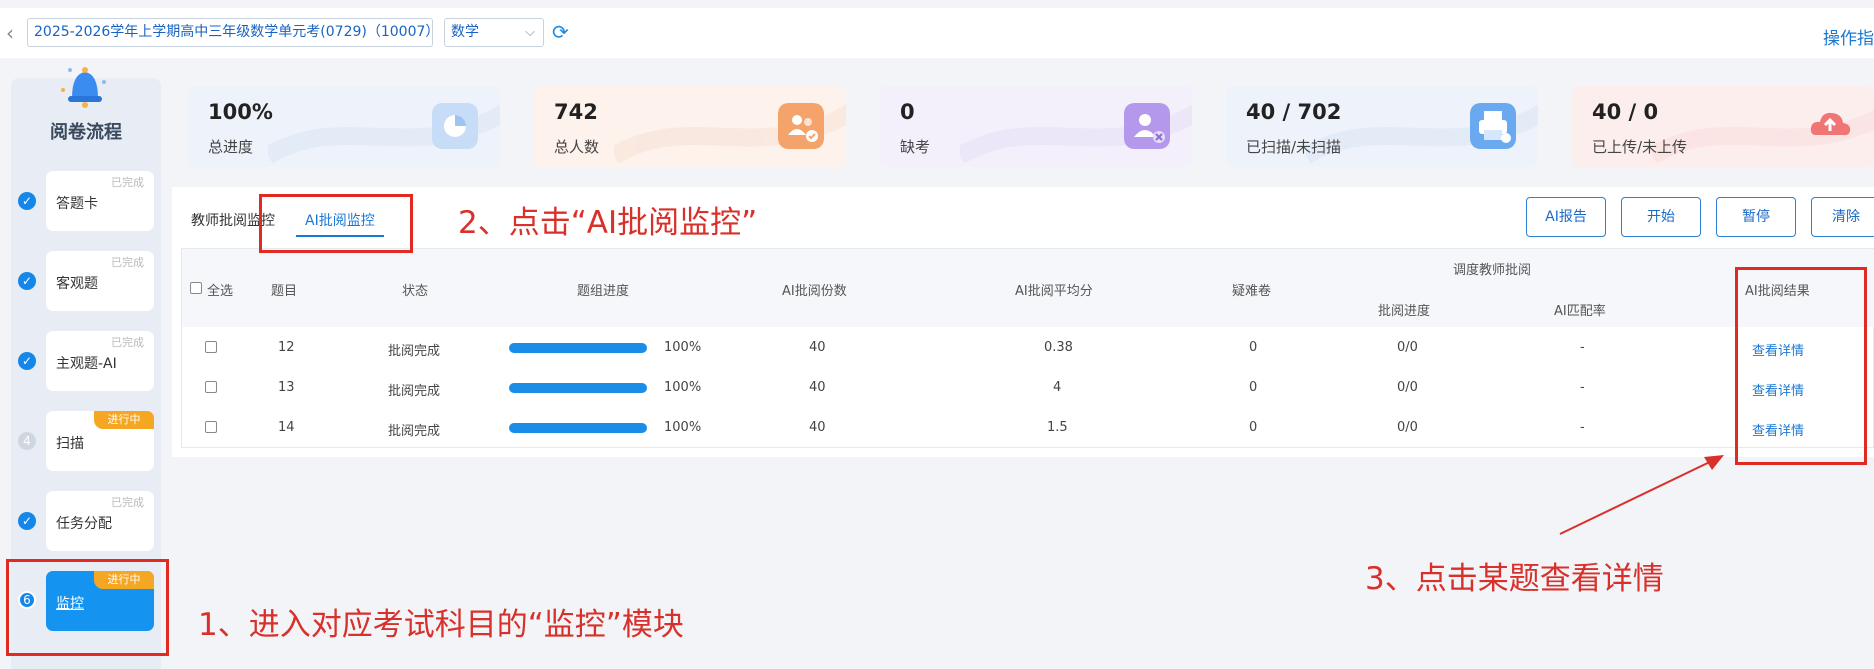 The image size is (1874, 669). What do you see at coordinates (915, 147) in the screenshot?
I see `stat-label: 缺考` at bounding box center [915, 147].